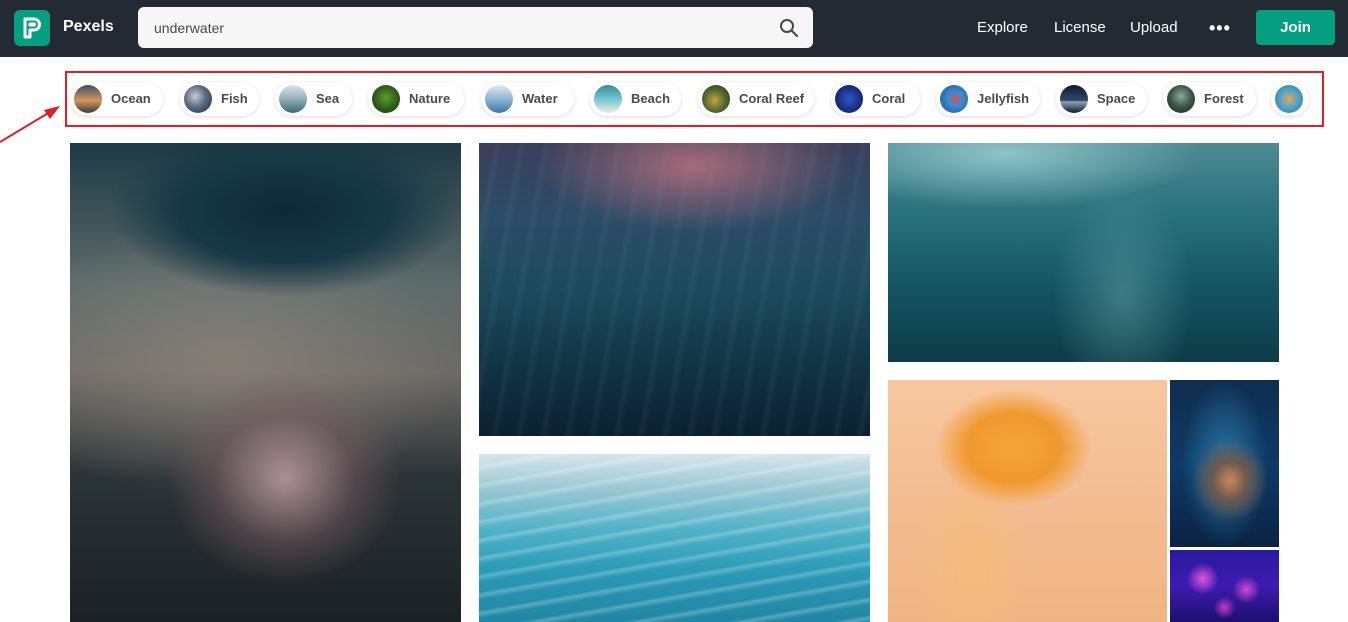 This screenshot has width=1348, height=622. I want to click on chip-label: Sea, so click(328, 98).